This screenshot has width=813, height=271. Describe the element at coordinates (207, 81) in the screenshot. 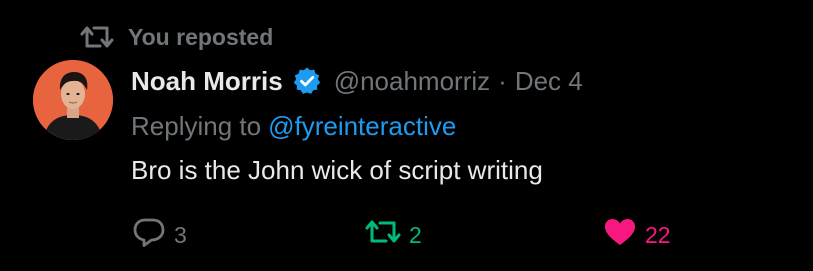

I see `display-name: Noah Morris` at that location.